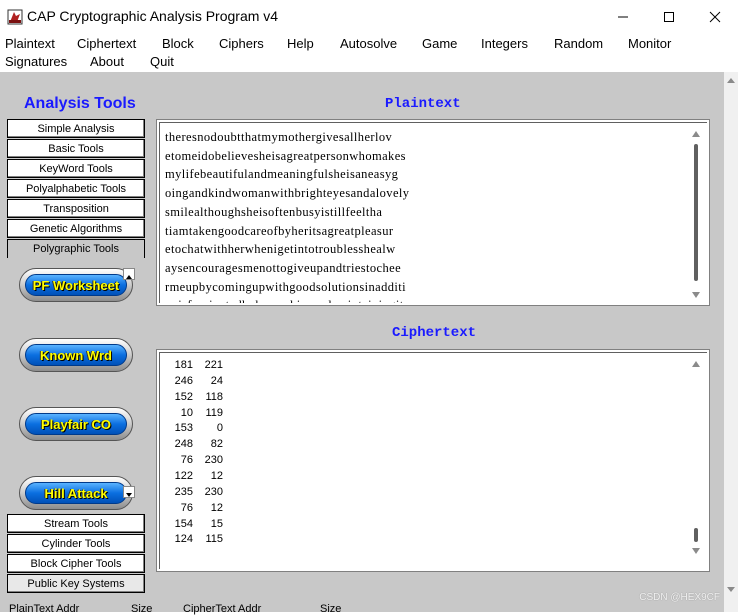 The height and width of the screenshot is (615, 738). What do you see at coordinates (423, 104) in the screenshot?
I see `plaintext-title: Plaintext` at bounding box center [423, 104].